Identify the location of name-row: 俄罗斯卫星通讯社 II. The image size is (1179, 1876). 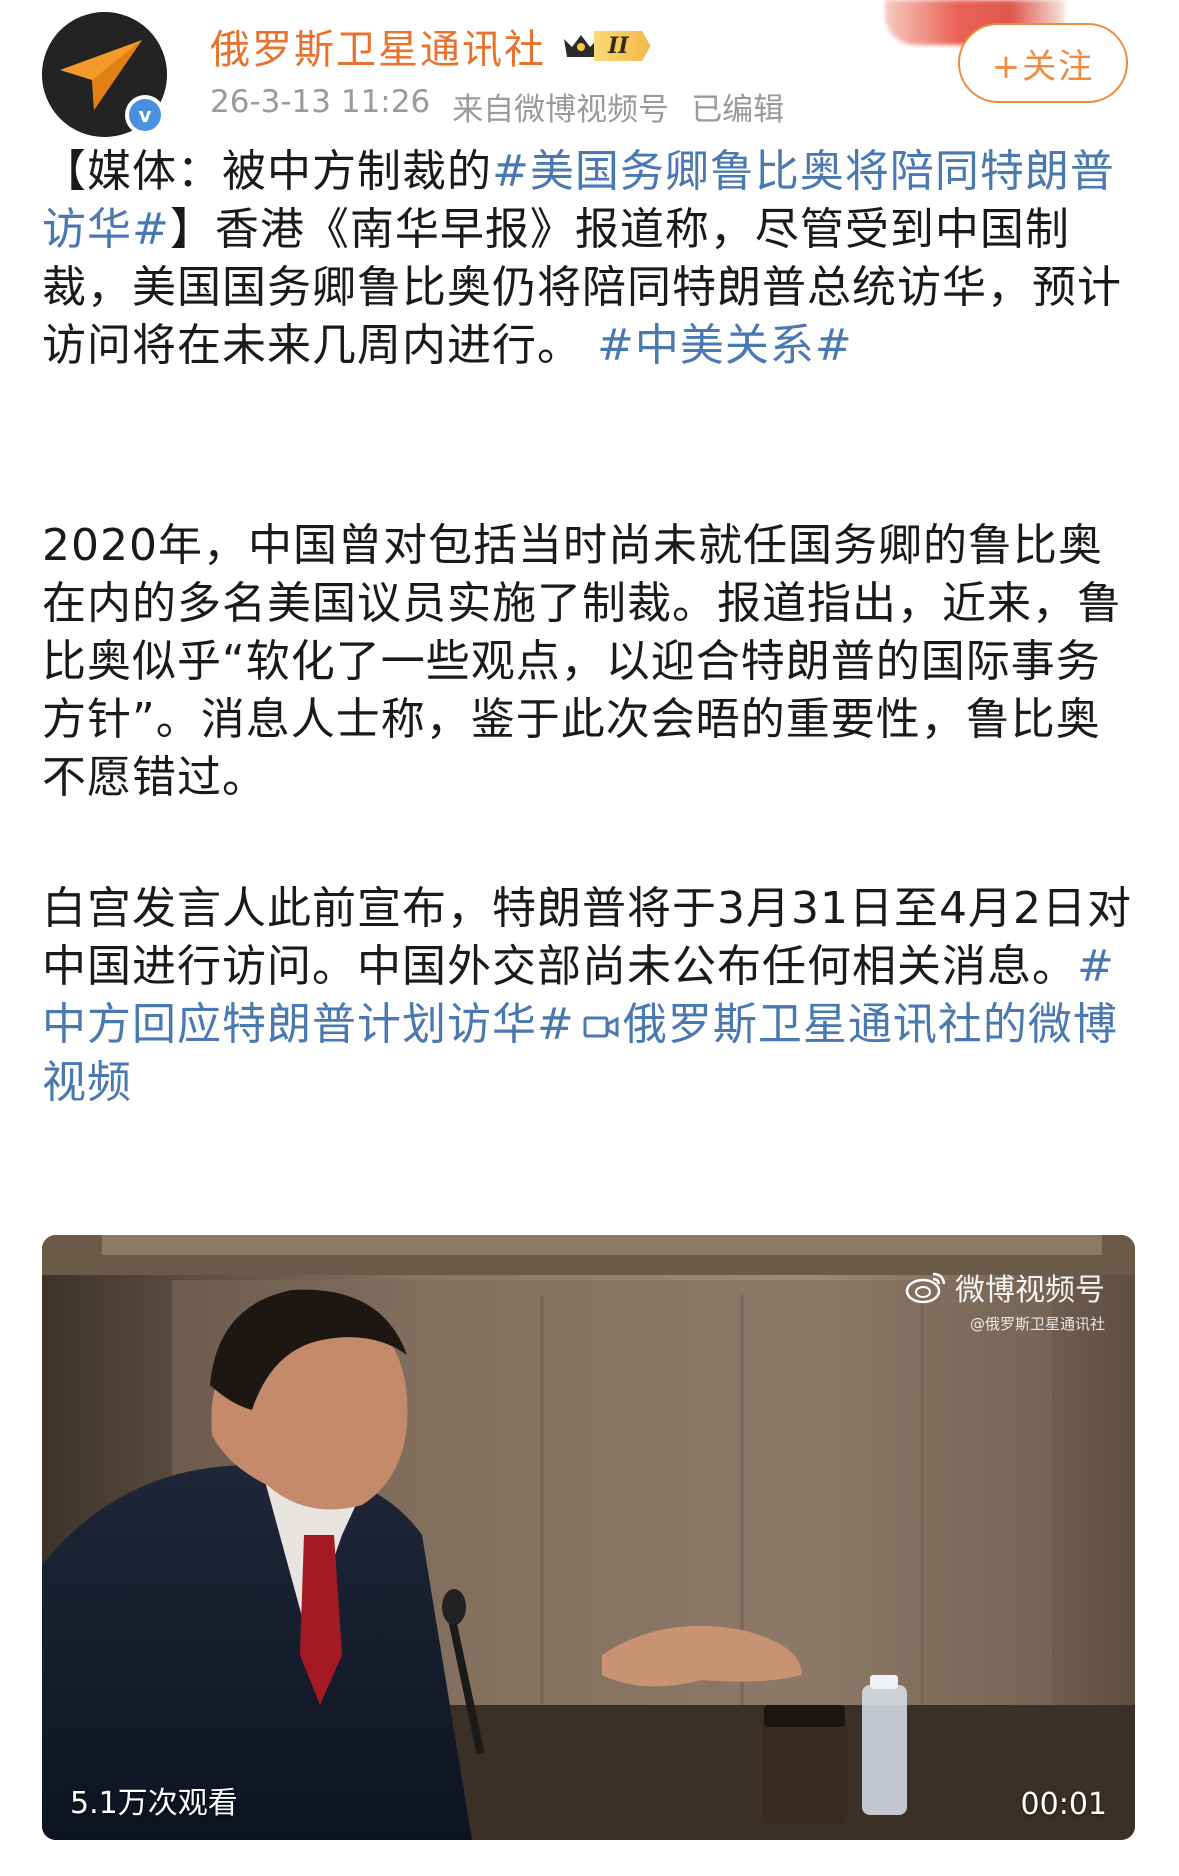
(430, 46).